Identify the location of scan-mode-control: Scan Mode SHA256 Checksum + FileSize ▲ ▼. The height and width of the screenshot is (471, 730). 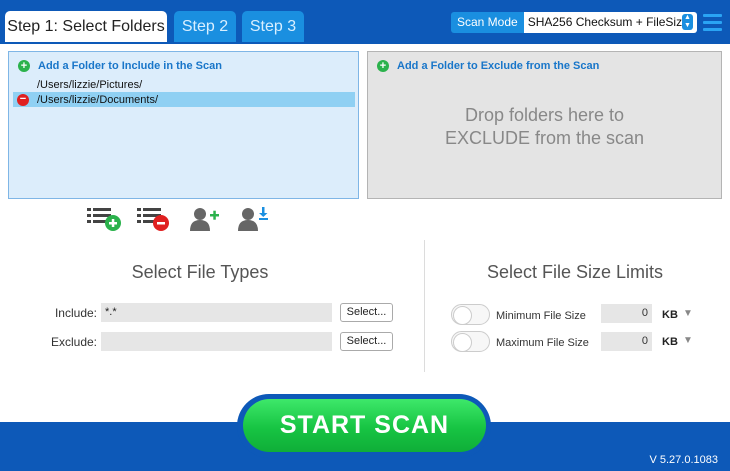
(574, 22).